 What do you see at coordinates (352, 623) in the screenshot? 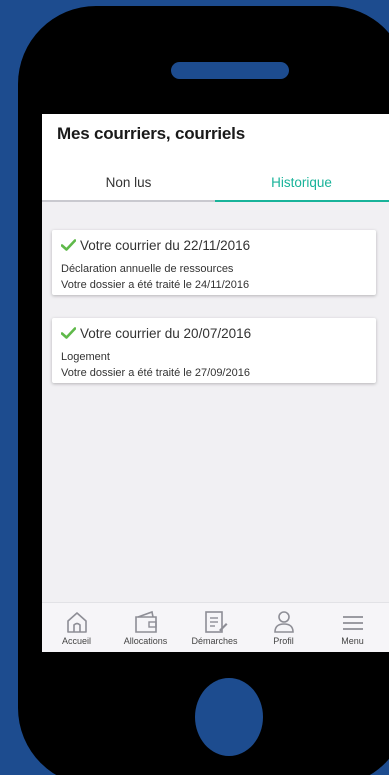
I see `menu-icon` at bounding box center [352, 623].